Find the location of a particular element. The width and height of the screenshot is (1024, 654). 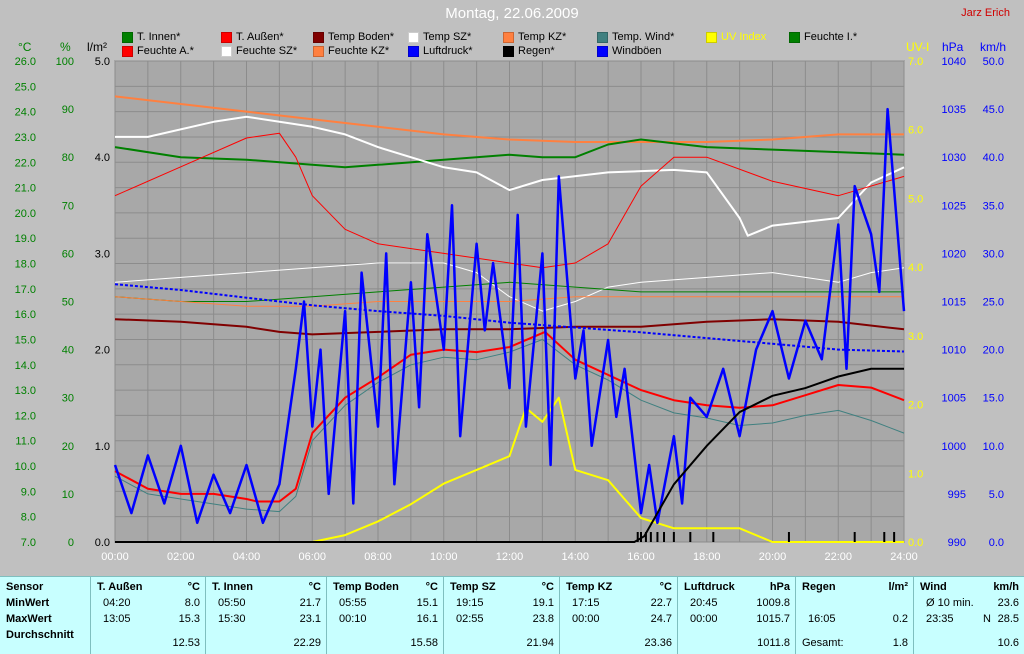

wind-tick-label: 35.0 is located at coordinates (993, 206).